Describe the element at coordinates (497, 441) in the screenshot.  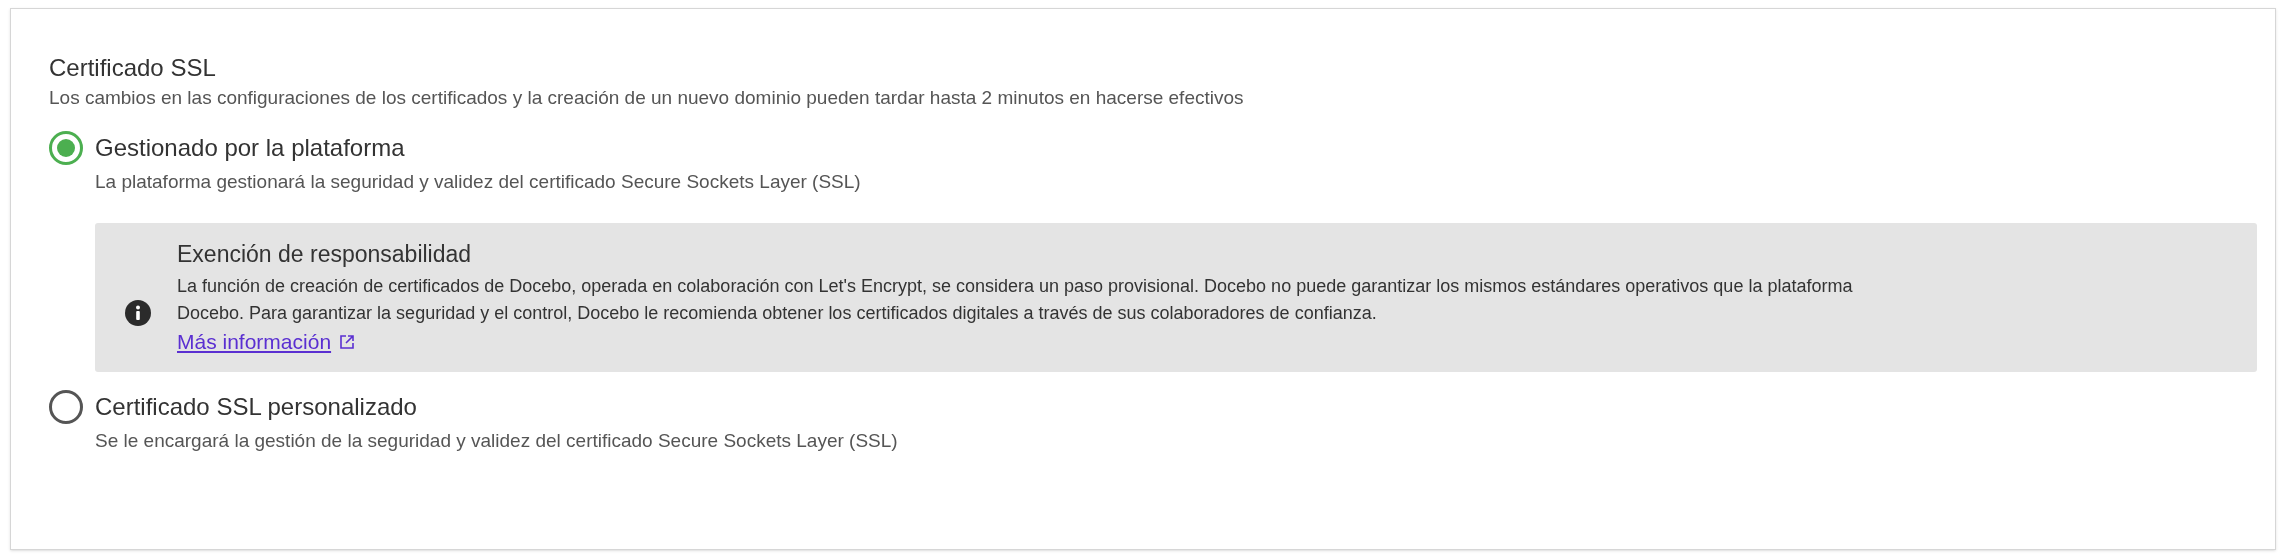
I see `option-description: Se le encargará la gestión de la seguridad y validez del certificado Secure Sockets Layer (SSL)` at that location.